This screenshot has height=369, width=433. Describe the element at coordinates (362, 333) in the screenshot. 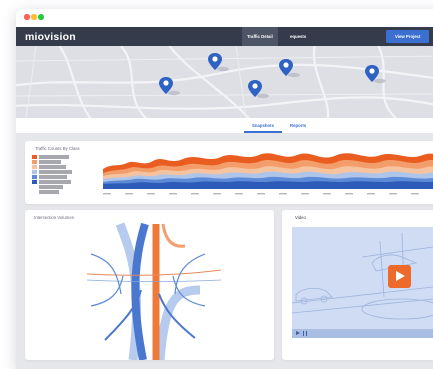

I see `video-controls` at that location.